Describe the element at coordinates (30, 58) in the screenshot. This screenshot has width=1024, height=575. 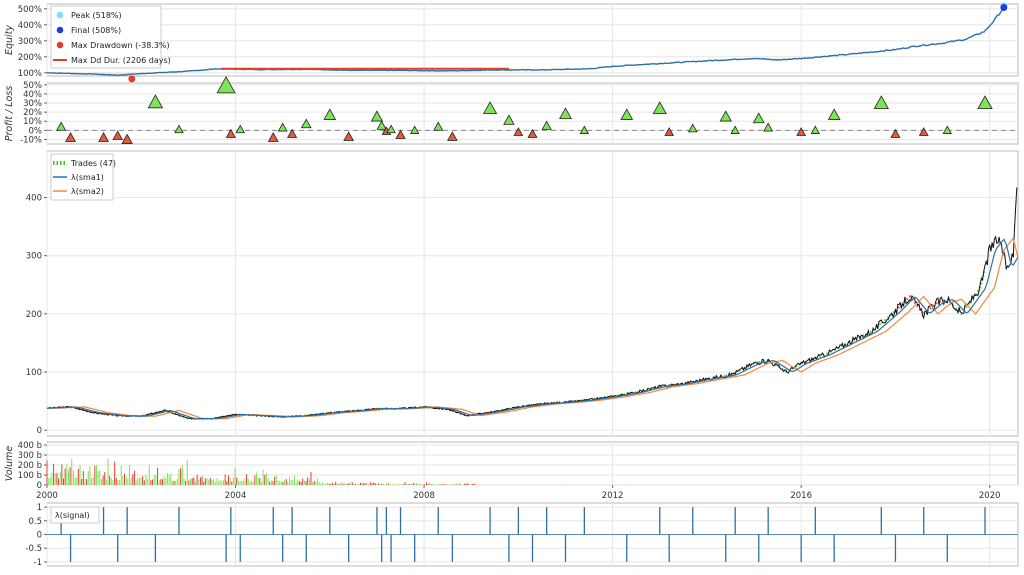
I see `equity-axis-tick-label: 200%` at that location.